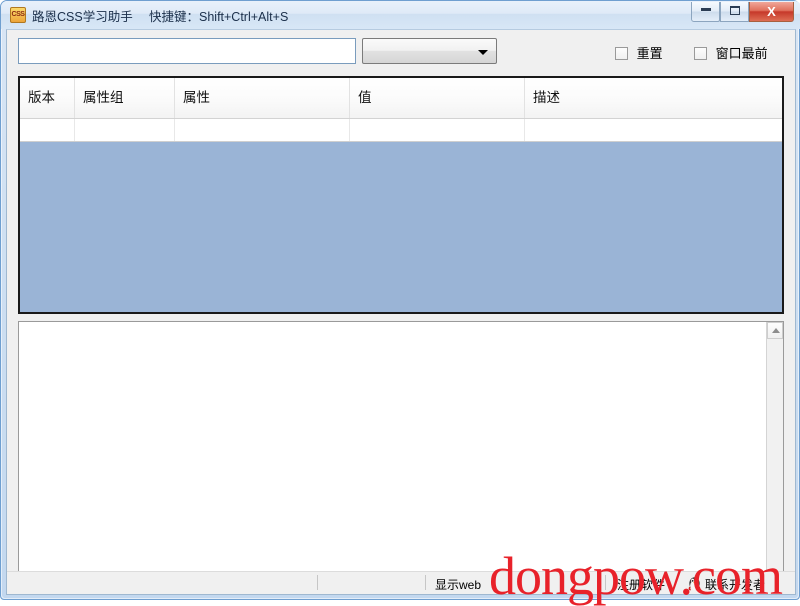  I want to click on minimize-icon, so click(705, 9).